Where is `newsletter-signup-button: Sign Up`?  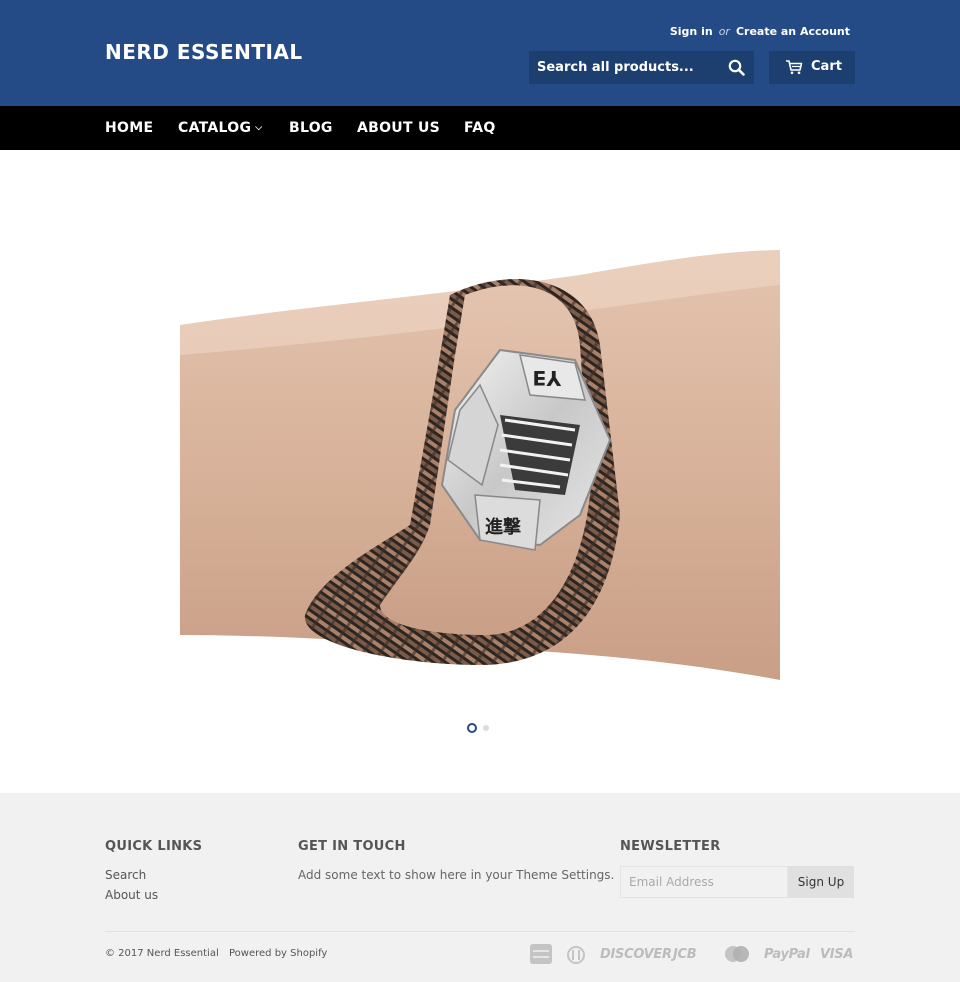
newsletter-signup-button: Sign Up is located at coordinates (821, 882).